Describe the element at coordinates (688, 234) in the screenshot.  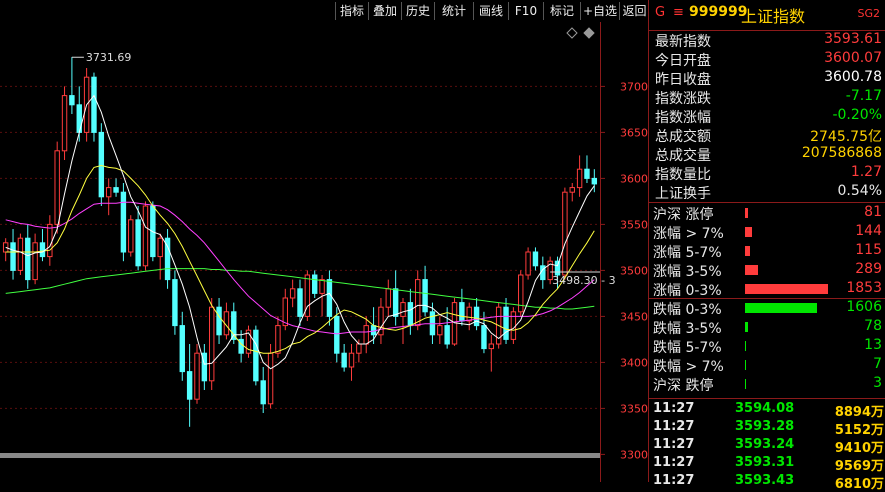
I see `breadth-label: 涨幅 > 7%` at that location.